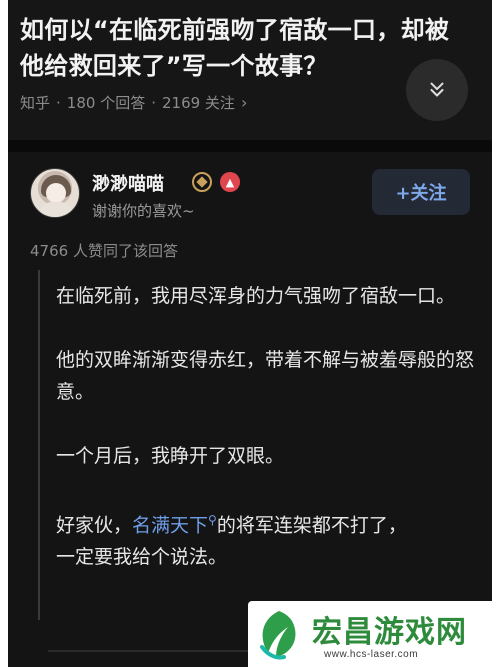  I want to click on avatar, so click(55, 193).